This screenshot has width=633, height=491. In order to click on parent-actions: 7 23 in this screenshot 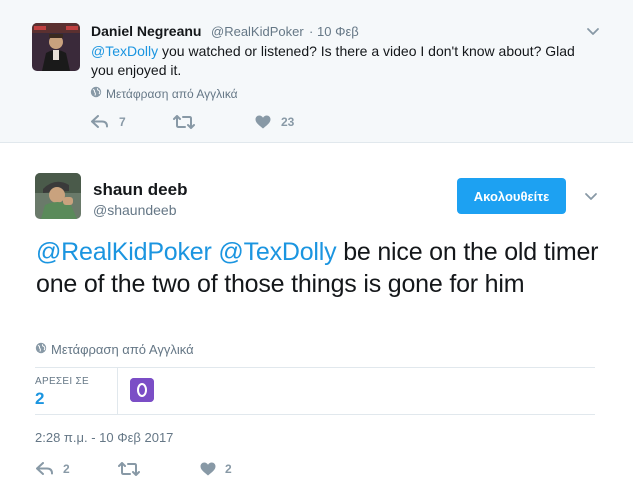, I will do `click(192, 122)`.